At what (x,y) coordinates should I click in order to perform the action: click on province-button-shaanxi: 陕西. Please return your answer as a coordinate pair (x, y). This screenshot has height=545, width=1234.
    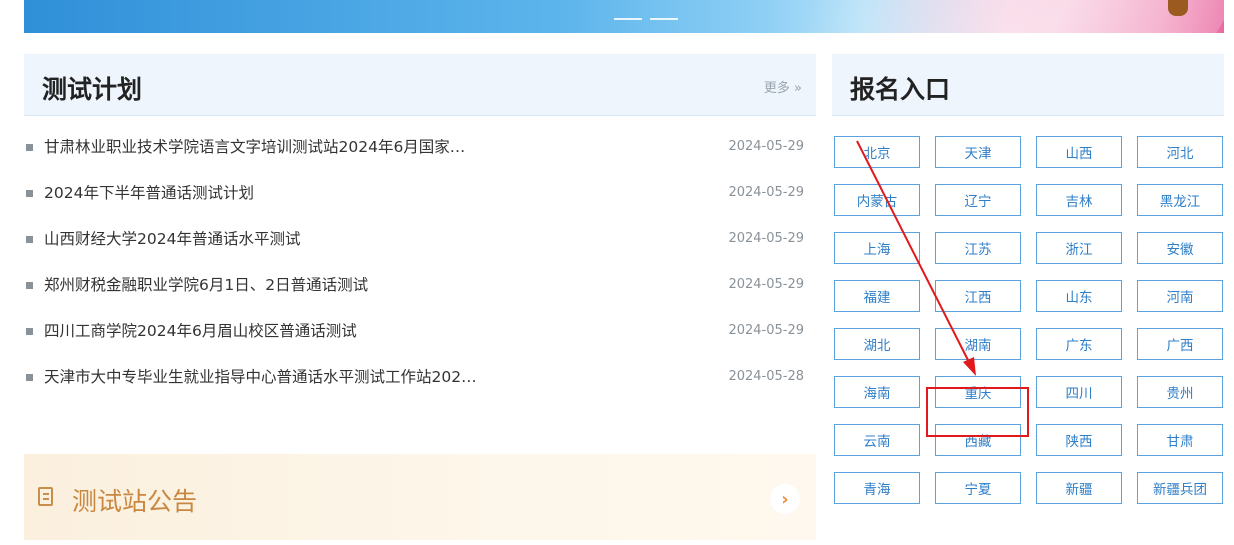
    Looking at the image, I should click on (1079, 440).